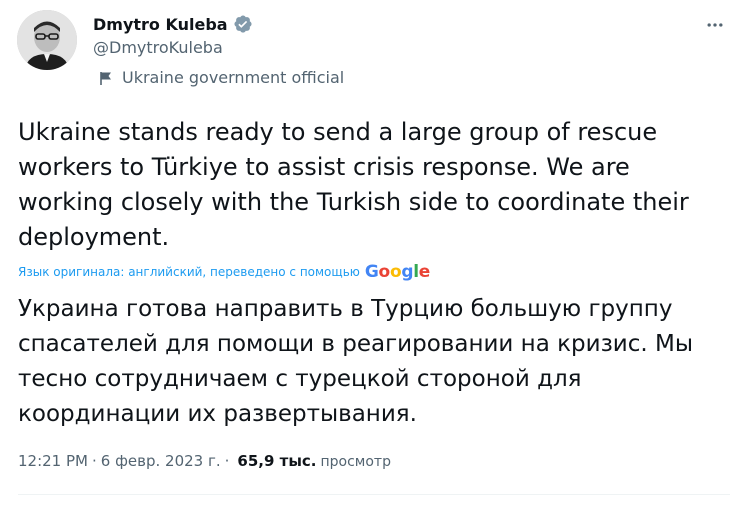  What do you see at coordinates (161, 461) in the screenshot?
I see `tweet-date: 6 февр. 2023 г.` at bounding box center [161, 461].